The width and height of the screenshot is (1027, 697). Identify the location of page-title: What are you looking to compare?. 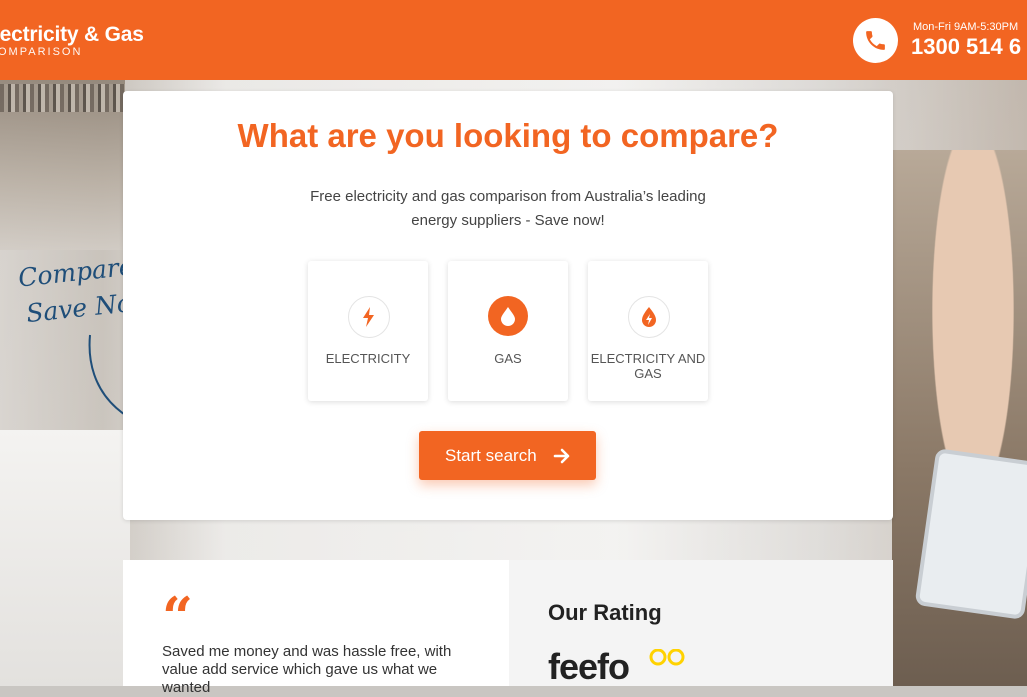
(508, 135).